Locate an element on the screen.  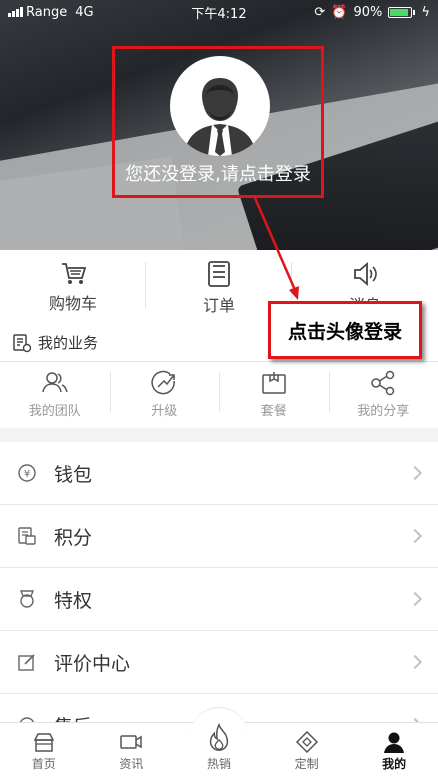
carrier-name: Range is located at coordinates (47, 12).